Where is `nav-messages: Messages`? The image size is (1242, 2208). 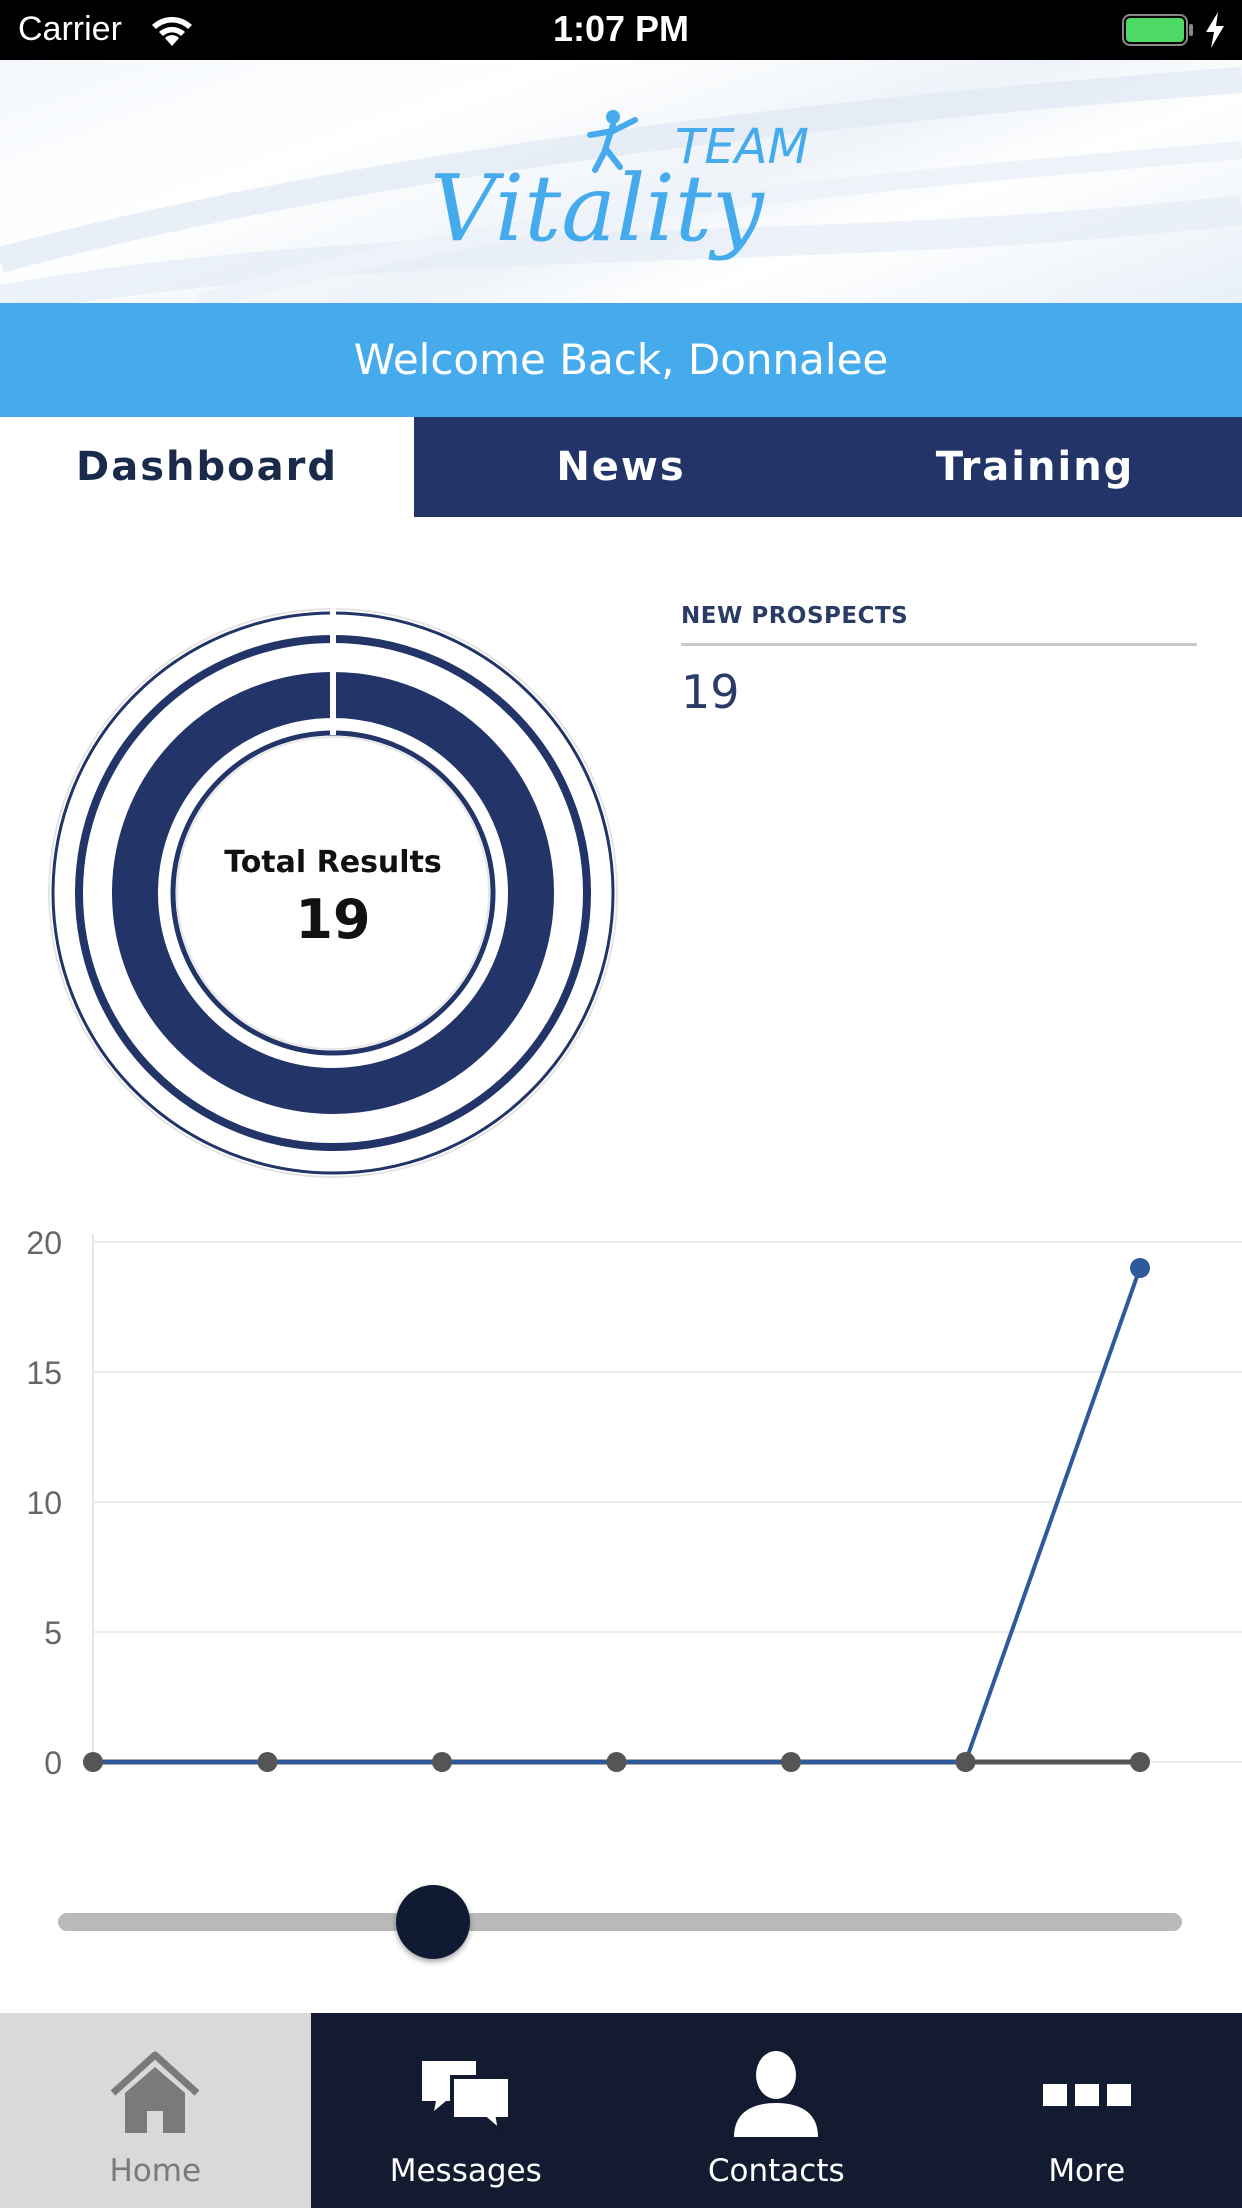 nav-messages: Messages is located at coordinates (466, 2110).